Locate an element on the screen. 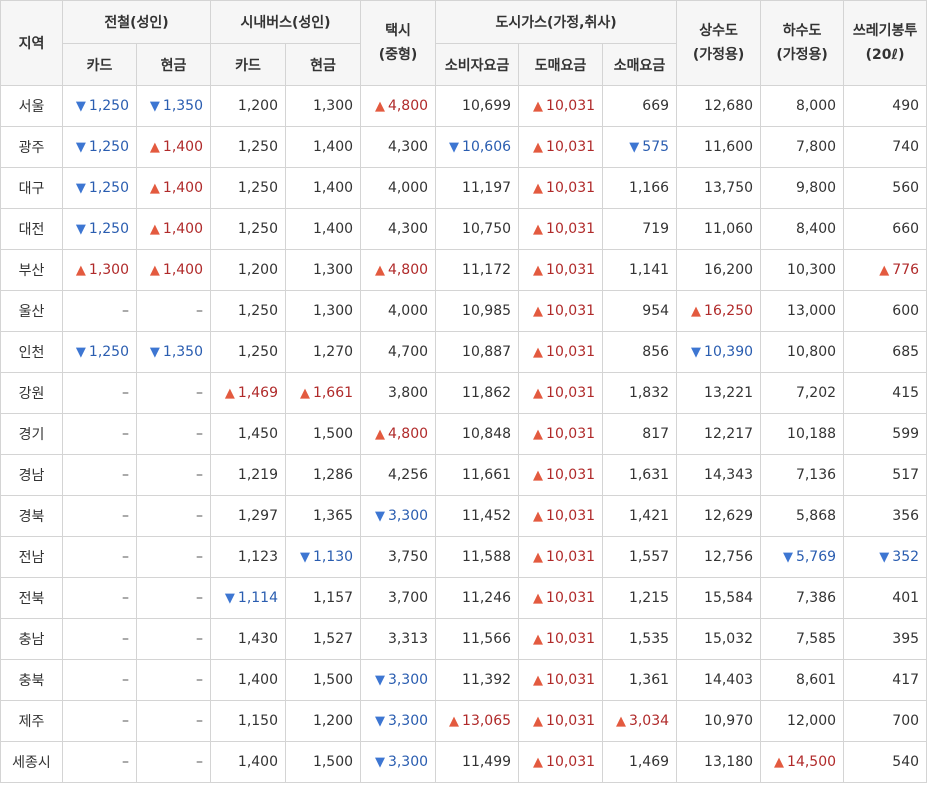 The height and width of the screenshot is (786, 927). value-cell: ▲ 776 is located at coordinates (885, 270).